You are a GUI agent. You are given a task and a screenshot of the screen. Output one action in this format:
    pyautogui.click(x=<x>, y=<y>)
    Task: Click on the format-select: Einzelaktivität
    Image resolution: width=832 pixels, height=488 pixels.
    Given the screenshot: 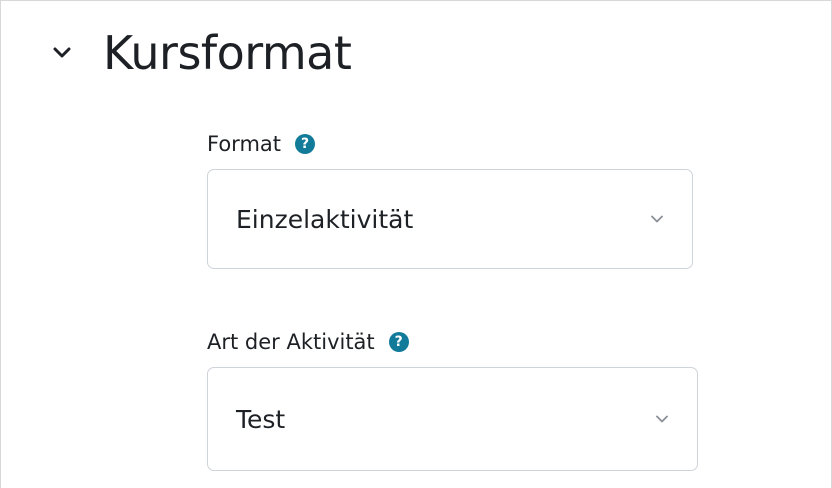 What is the action you would take?
    pyautogui.click(x=450, y=219)
    